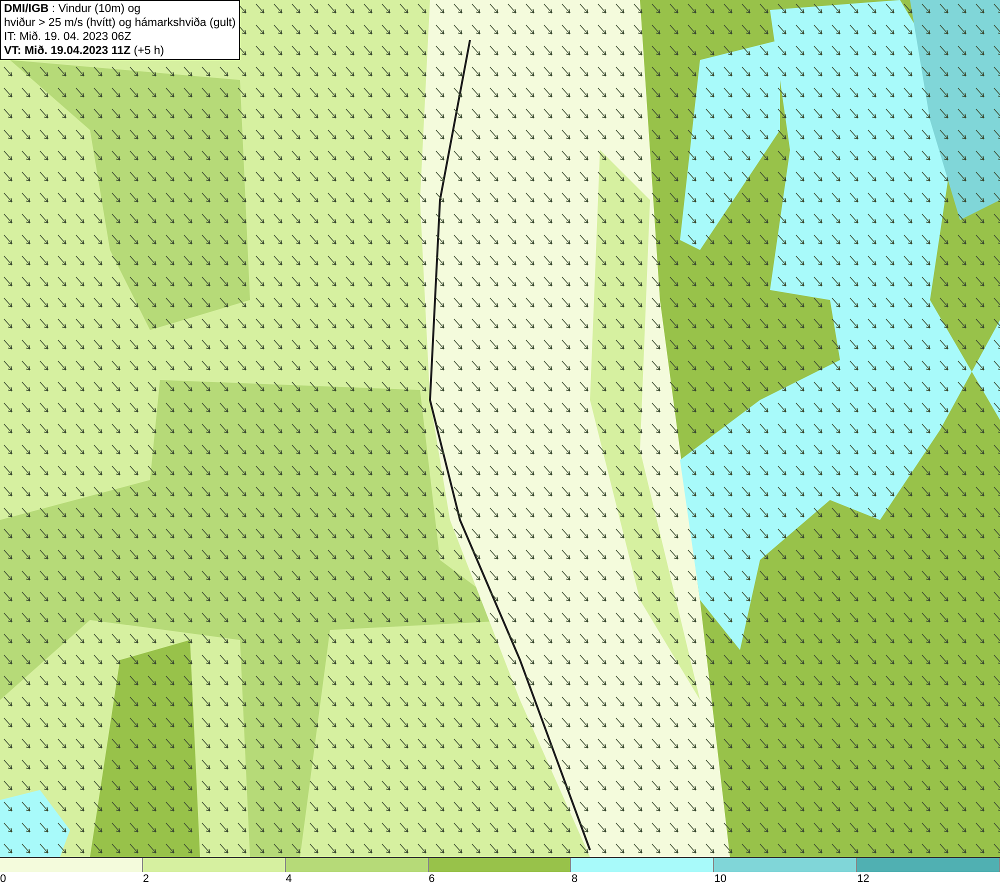  What do you see at coordinates (720, 879) in the screenshot?
I see `legend-label: 10` at bounding box center [720, 879].